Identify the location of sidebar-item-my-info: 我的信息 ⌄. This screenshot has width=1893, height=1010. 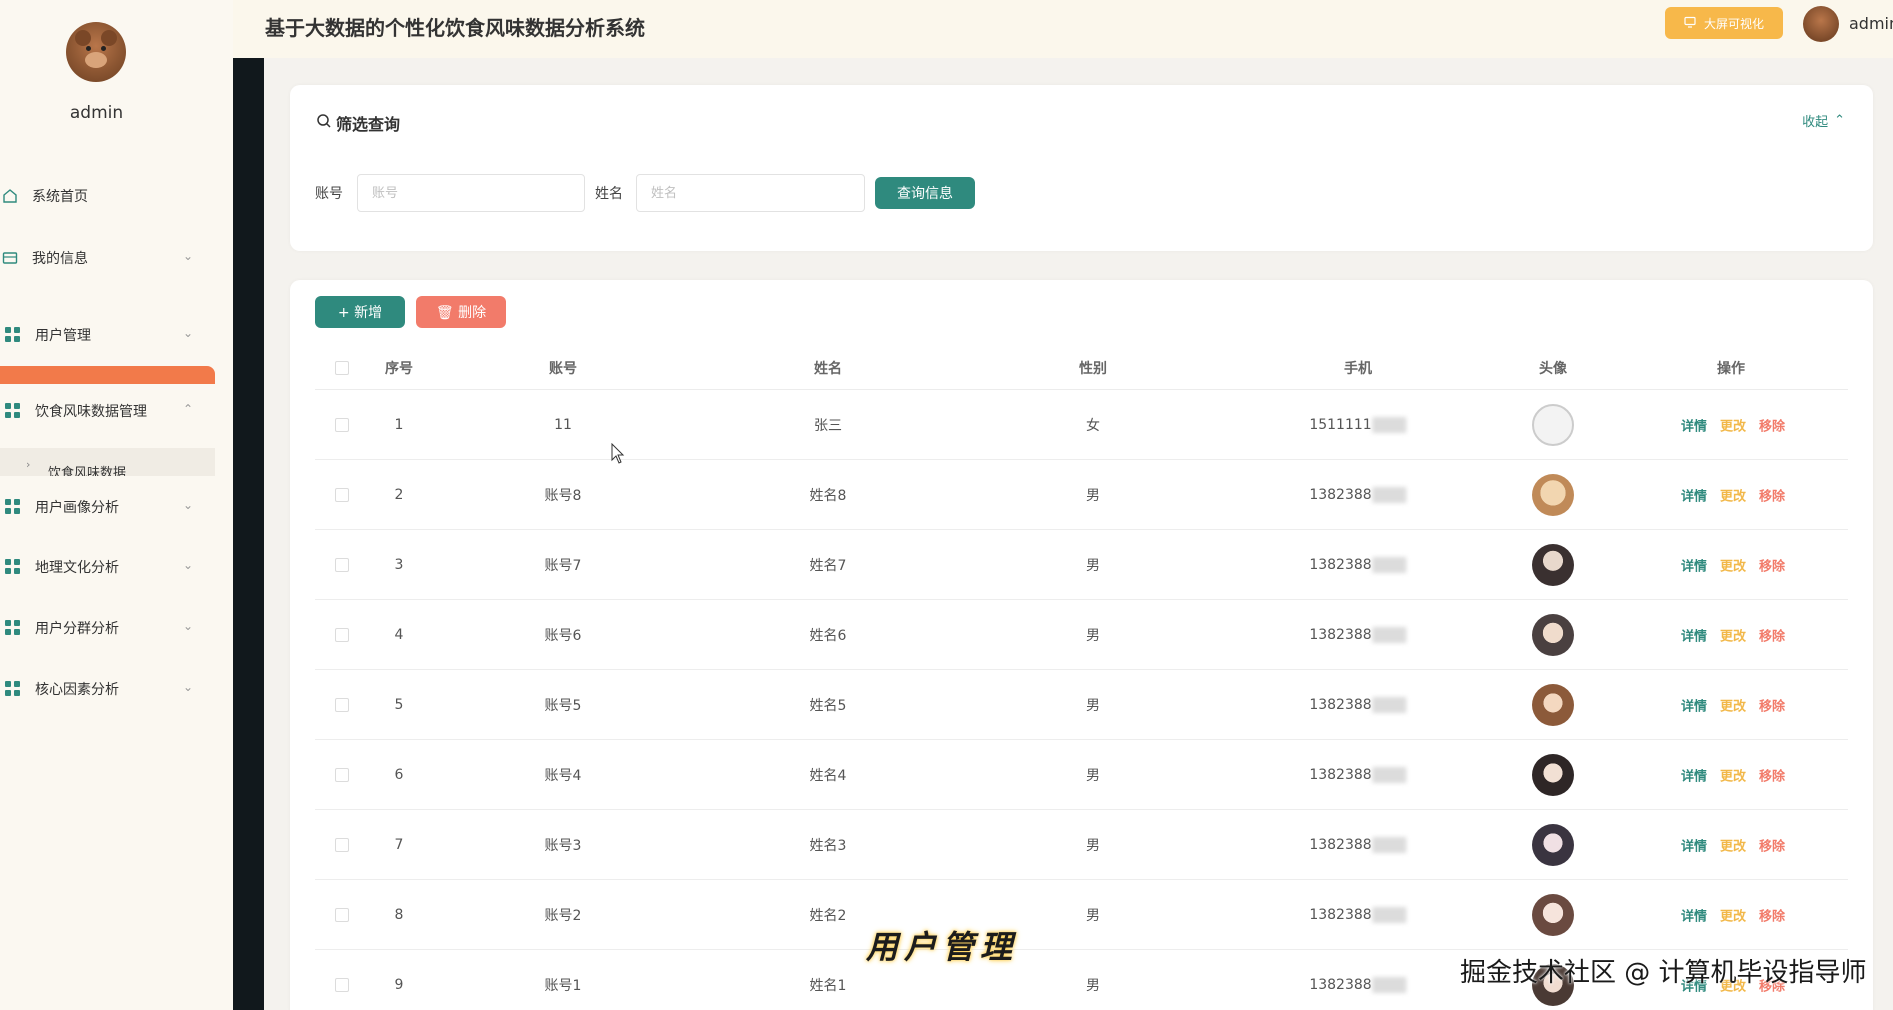
(107, 258).